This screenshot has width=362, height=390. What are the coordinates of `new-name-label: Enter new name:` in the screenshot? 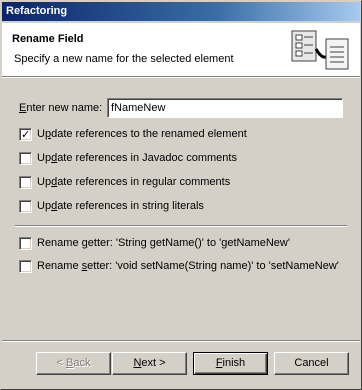 It's located at (61, 108).